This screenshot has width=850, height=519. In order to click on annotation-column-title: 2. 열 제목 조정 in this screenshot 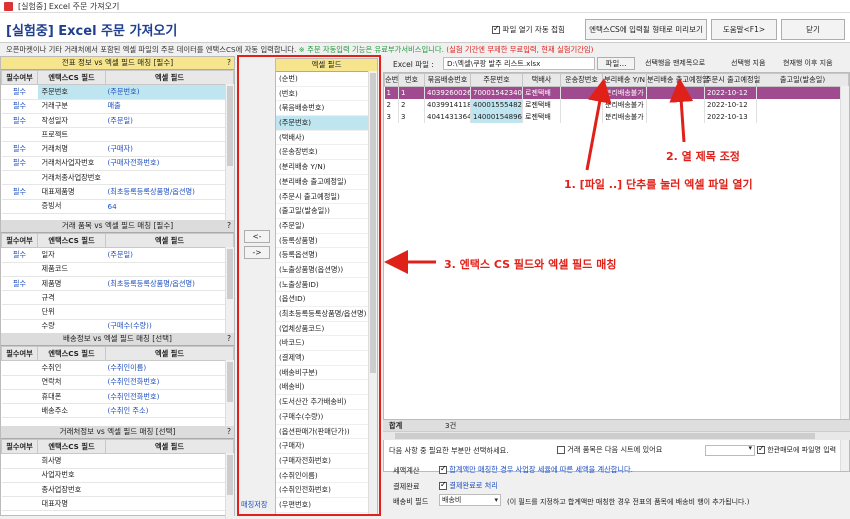, I will do `click(703, 156)`.